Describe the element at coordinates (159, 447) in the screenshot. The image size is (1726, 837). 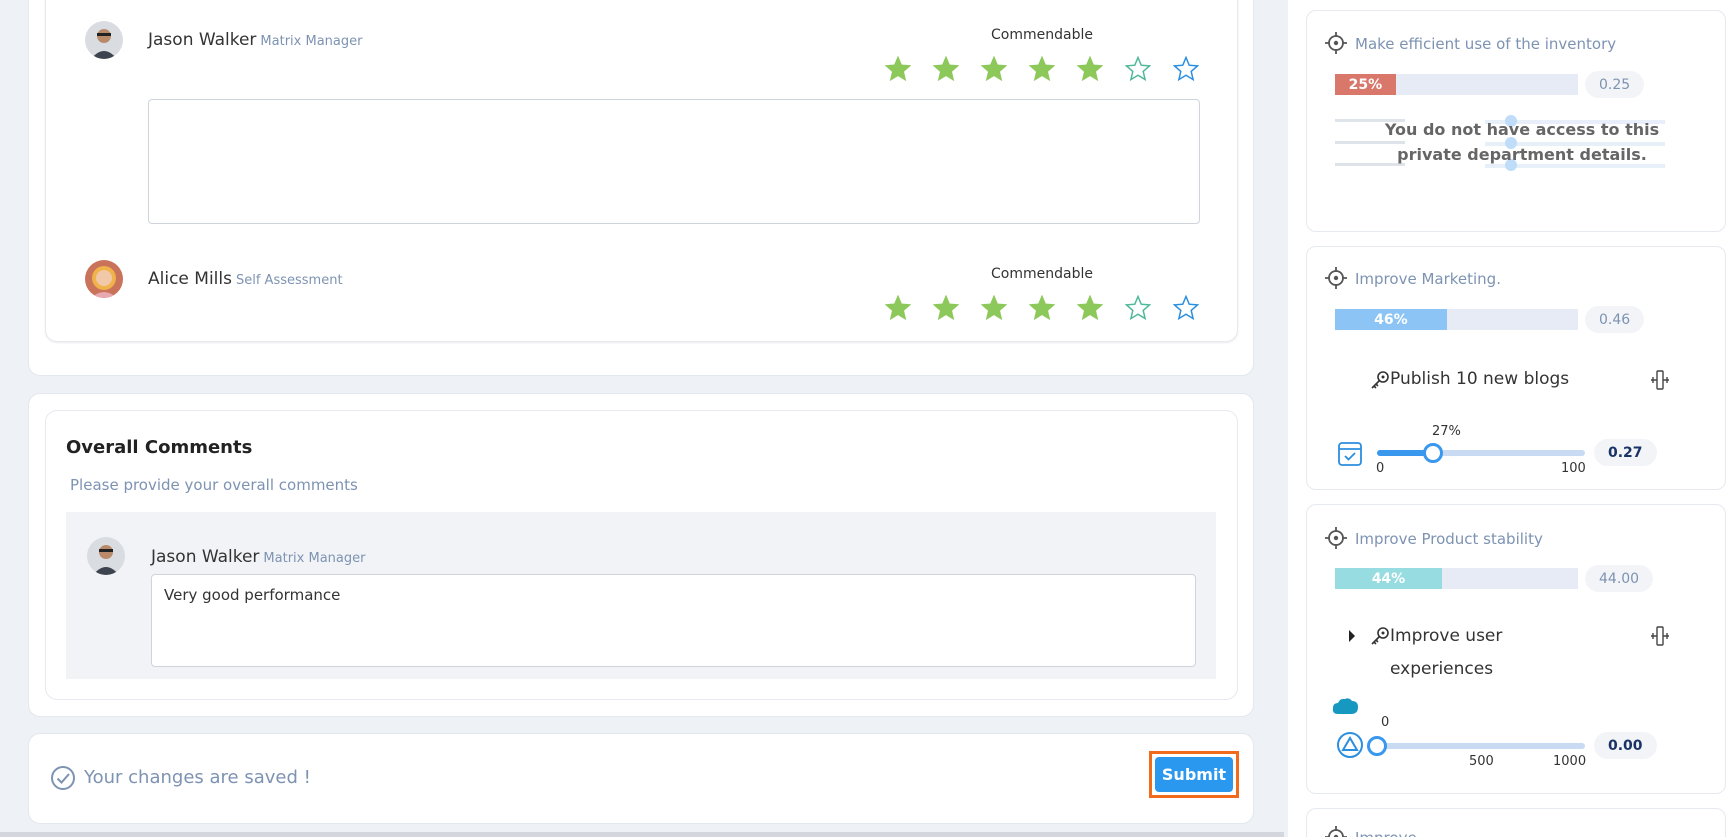
I see `overall-comments-title: Overall Comments` at that location.